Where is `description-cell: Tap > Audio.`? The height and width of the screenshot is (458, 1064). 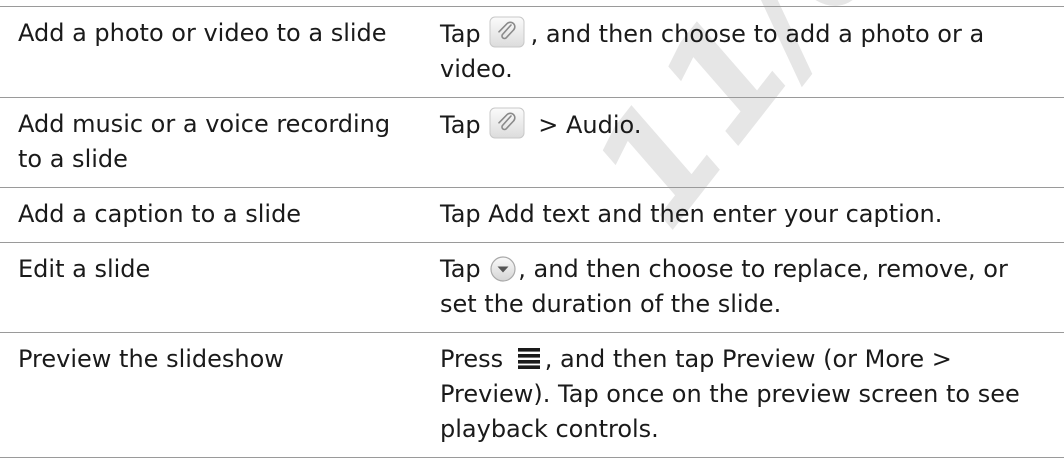 description-cell: Tap > Audio. is located at coordinates (746, 143).